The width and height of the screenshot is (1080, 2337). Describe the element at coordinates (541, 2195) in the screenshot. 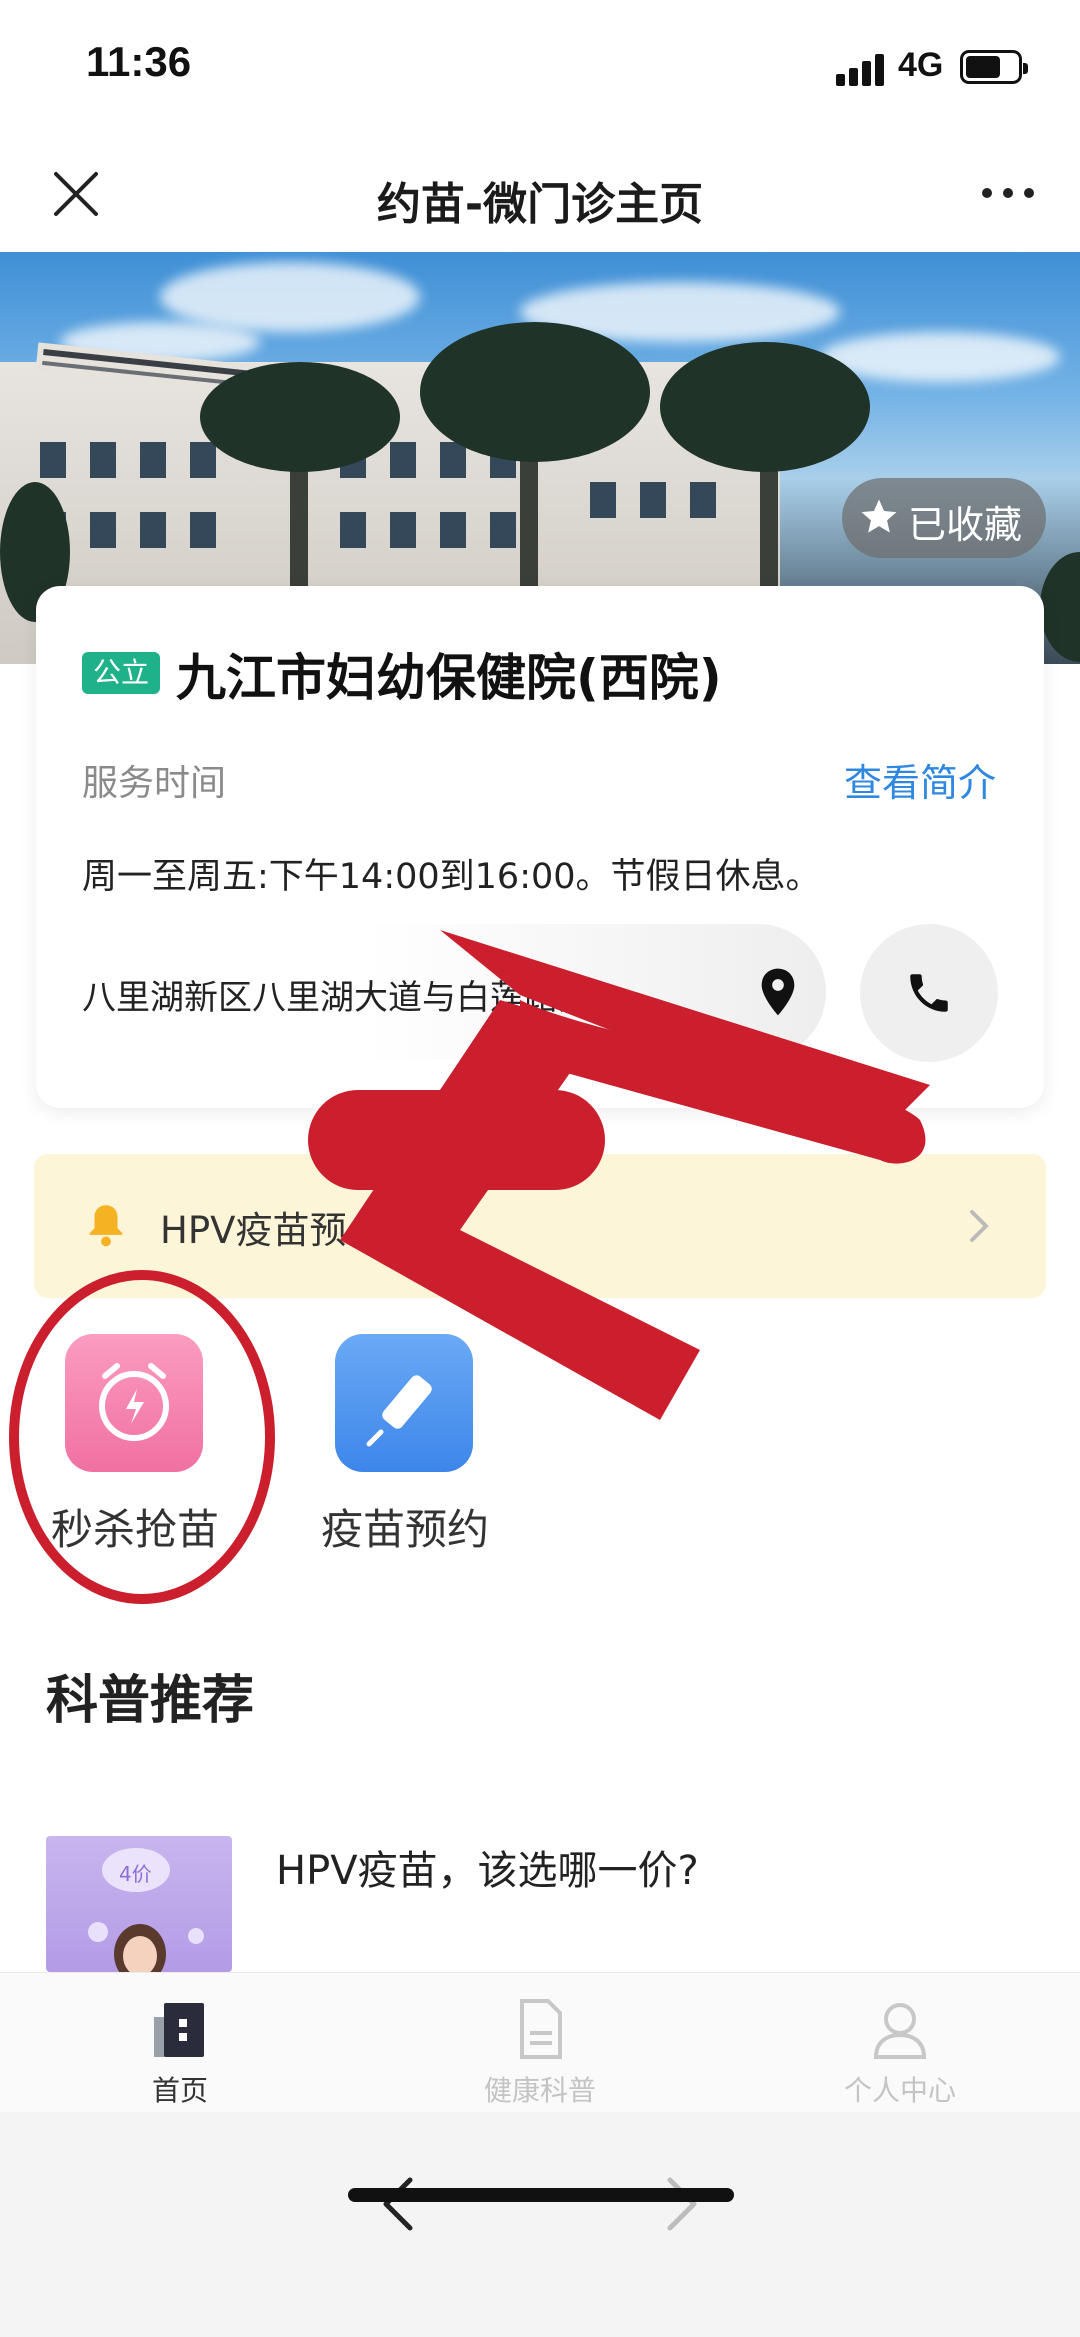

I see `home-indicator` at that location.